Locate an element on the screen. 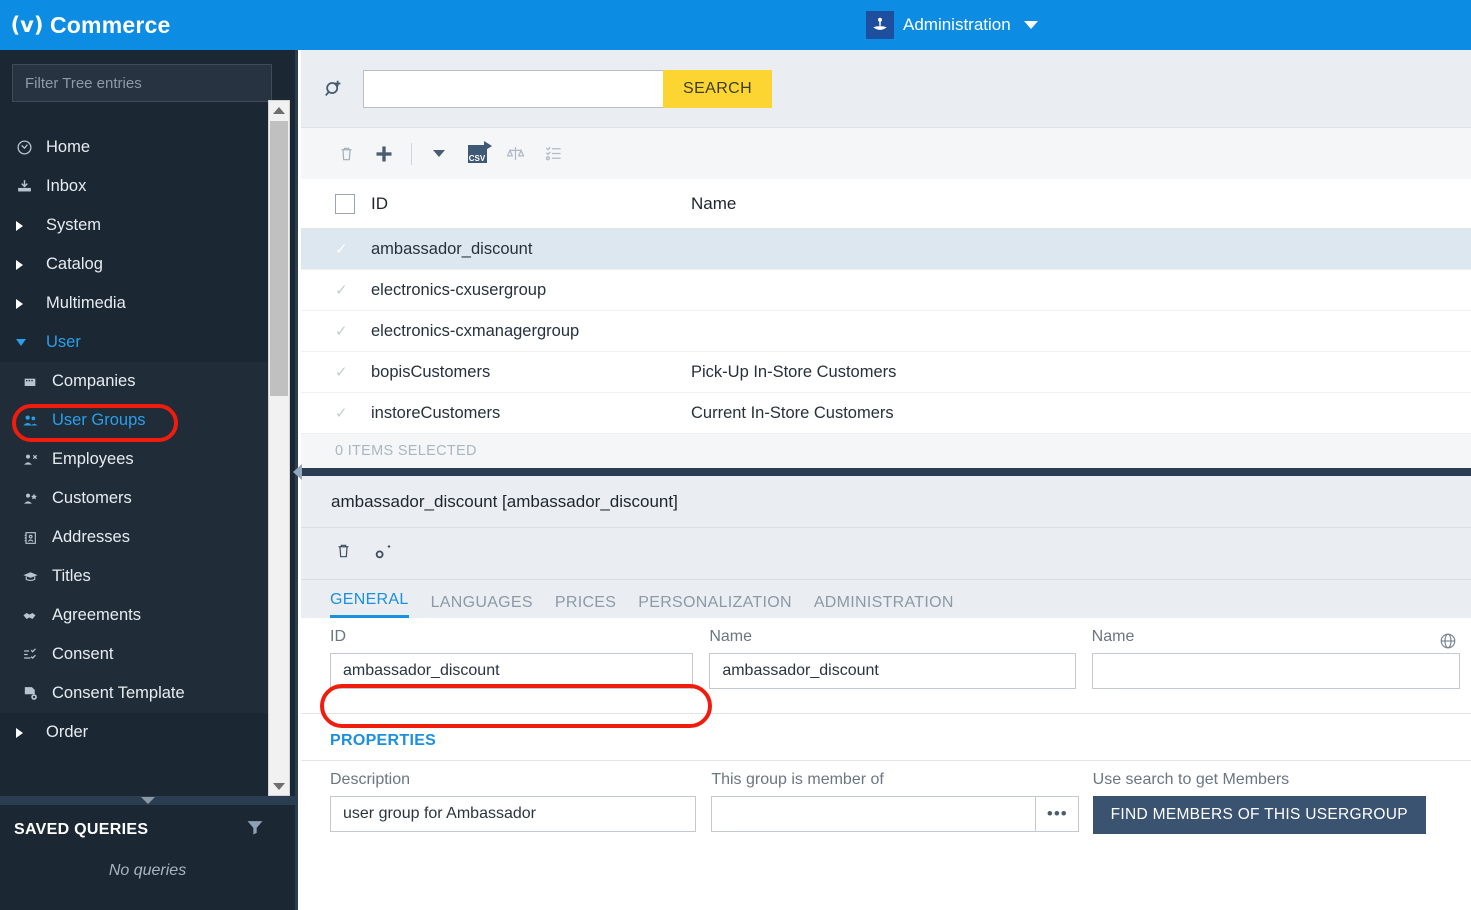  field-label-name: Name is located at coordinates (731, 636).